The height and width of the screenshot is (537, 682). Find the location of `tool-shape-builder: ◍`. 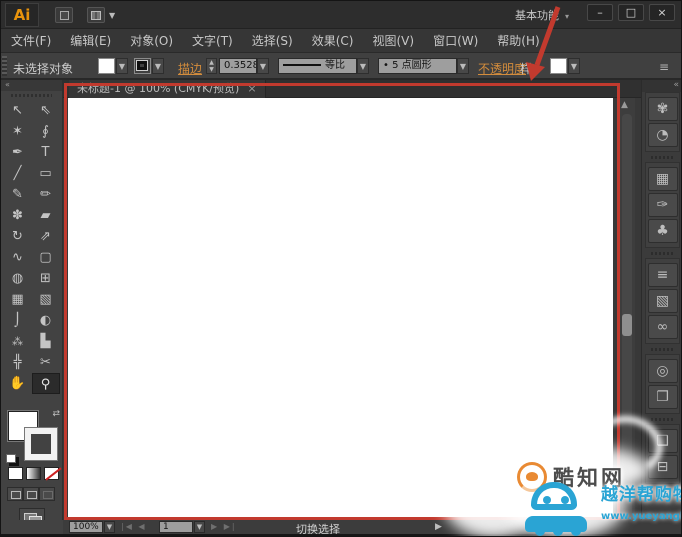

tool-shape-builder: ◍ is located at coordinates (18, 278).